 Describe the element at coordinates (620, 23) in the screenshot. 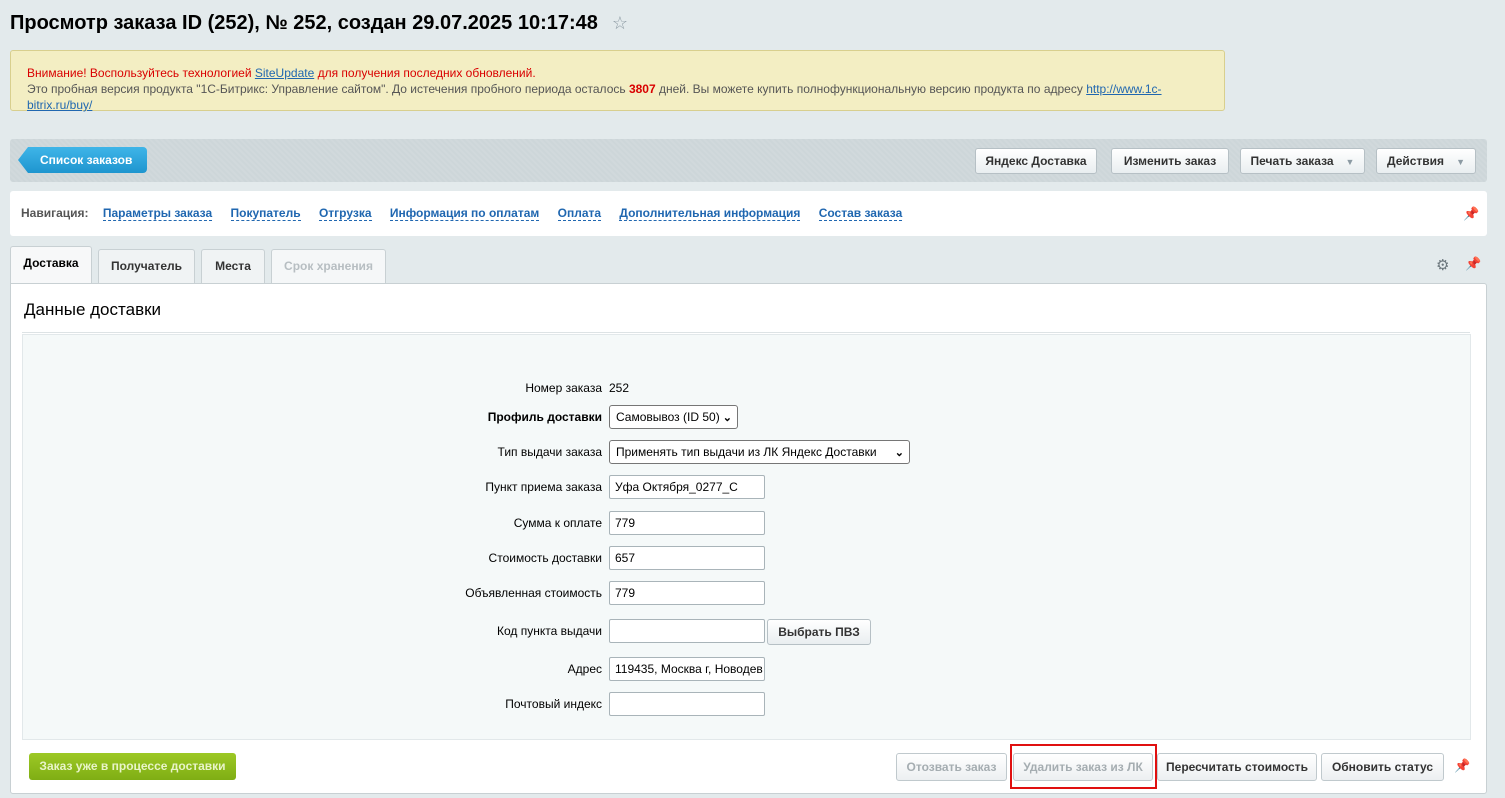

I see `star-icon: ☆` at that location.